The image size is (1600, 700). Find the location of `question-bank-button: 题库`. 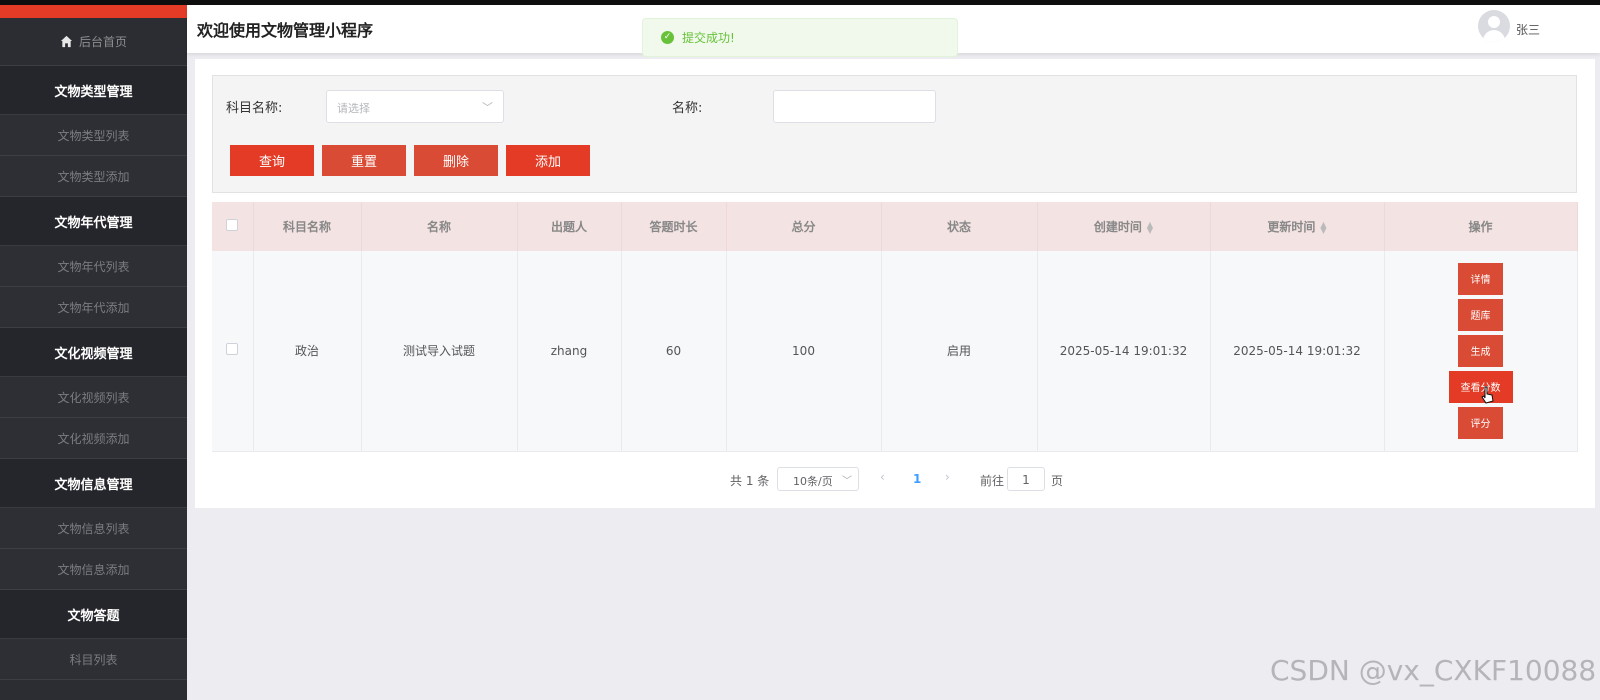

question-bank-button: 题库 is located at coordinates (1480, 314).